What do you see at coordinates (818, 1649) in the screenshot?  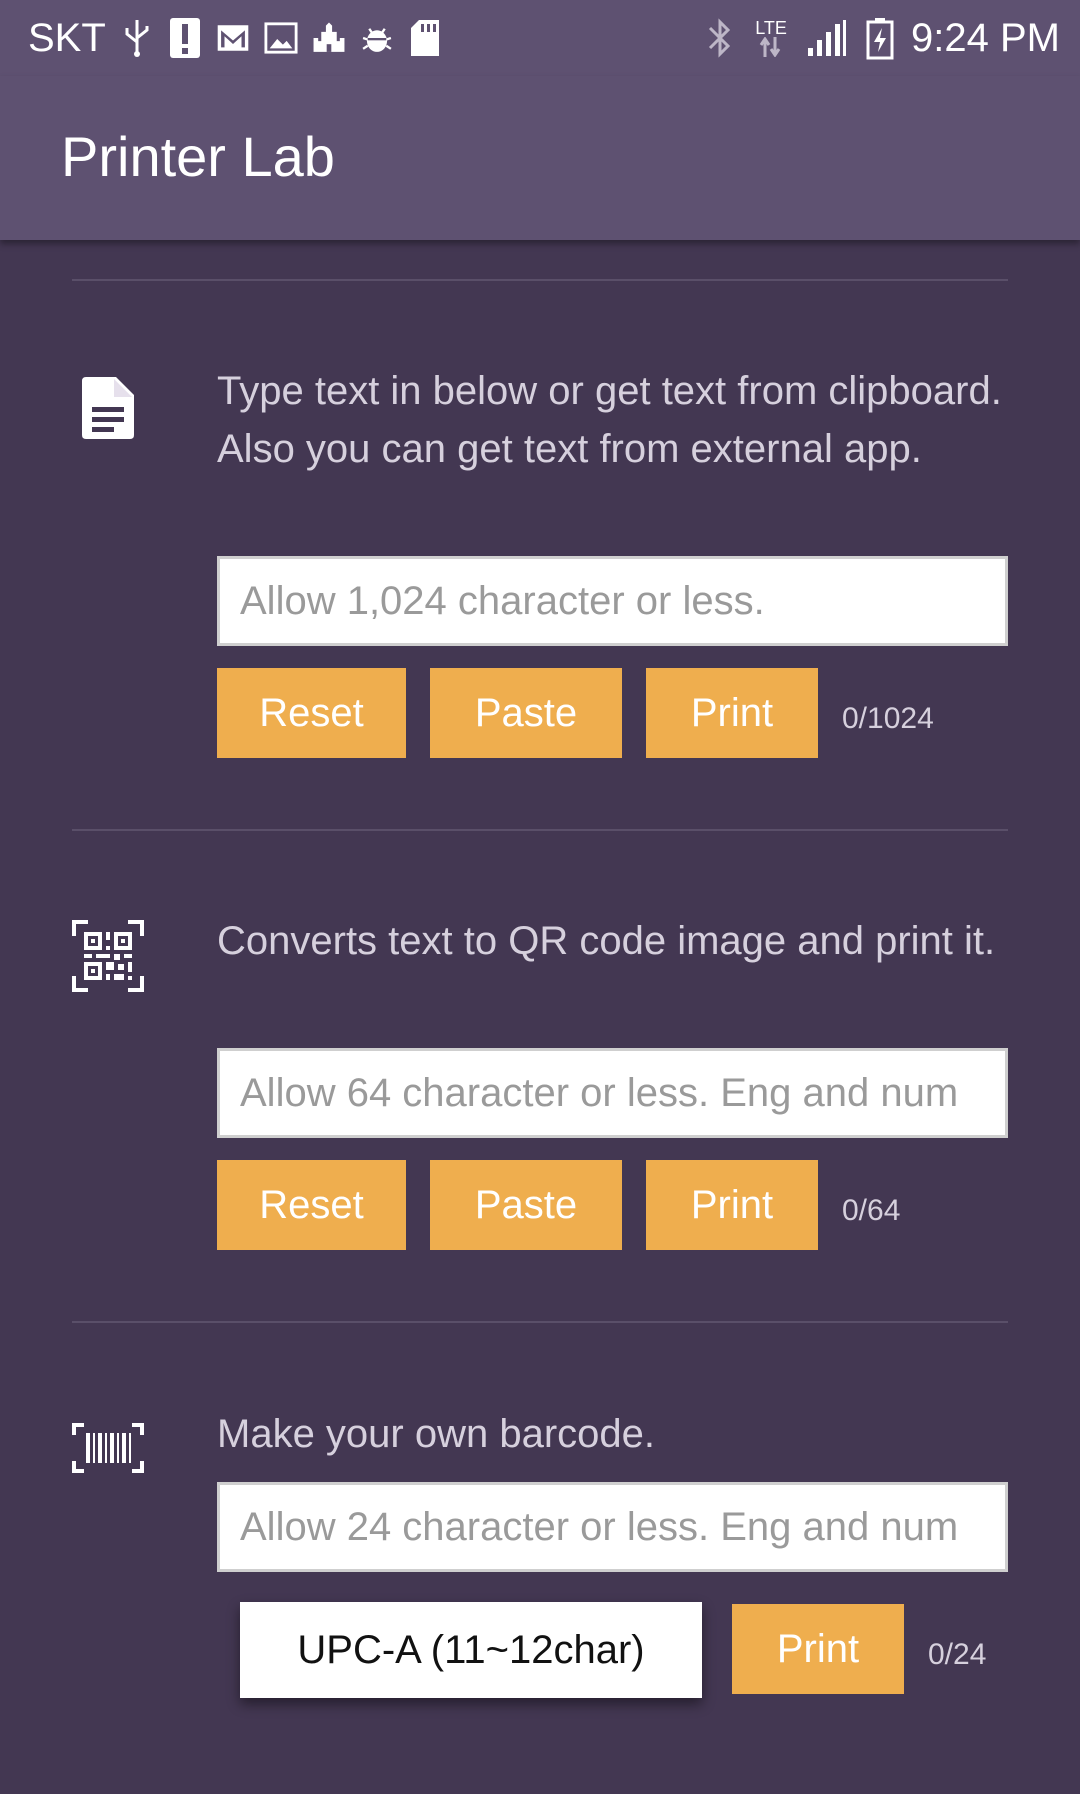 I see `barcode-print-button: Print` at bounding box center [818, 1649].